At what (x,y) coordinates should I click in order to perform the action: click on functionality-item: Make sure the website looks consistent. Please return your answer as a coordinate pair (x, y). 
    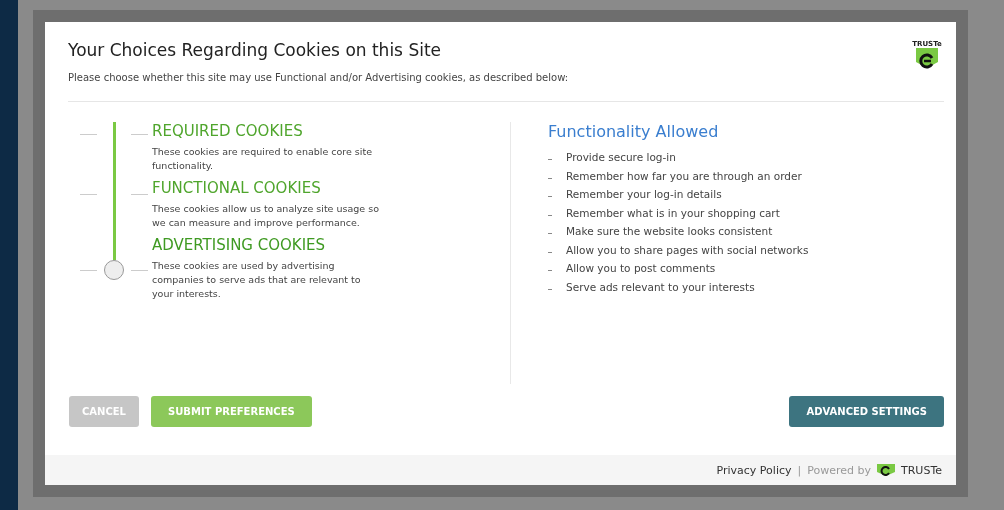
    Looking at the image, I should click on (669, 232).